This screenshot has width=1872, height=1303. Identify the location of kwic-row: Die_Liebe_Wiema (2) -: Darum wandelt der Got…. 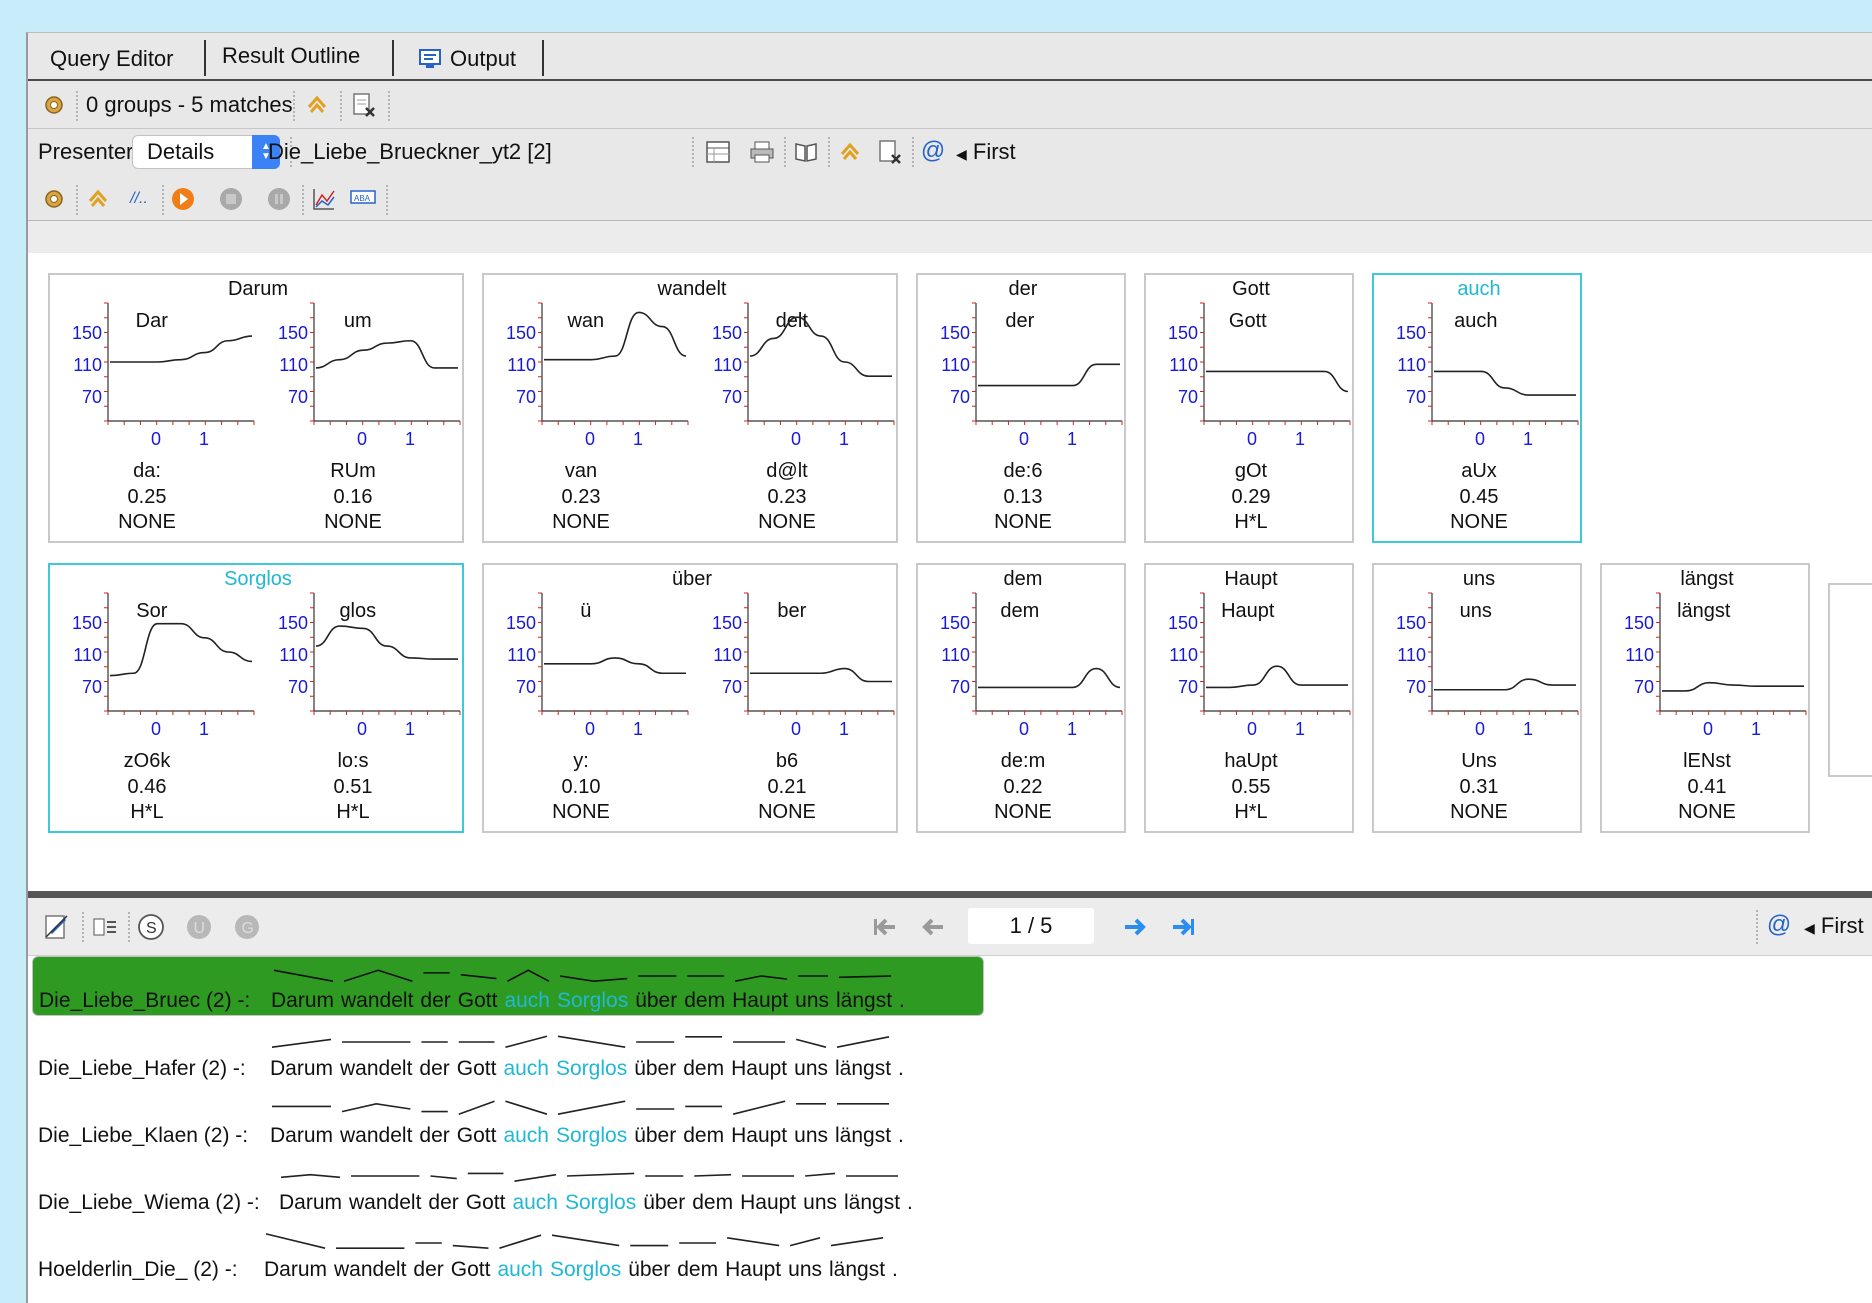
(952, 1187).